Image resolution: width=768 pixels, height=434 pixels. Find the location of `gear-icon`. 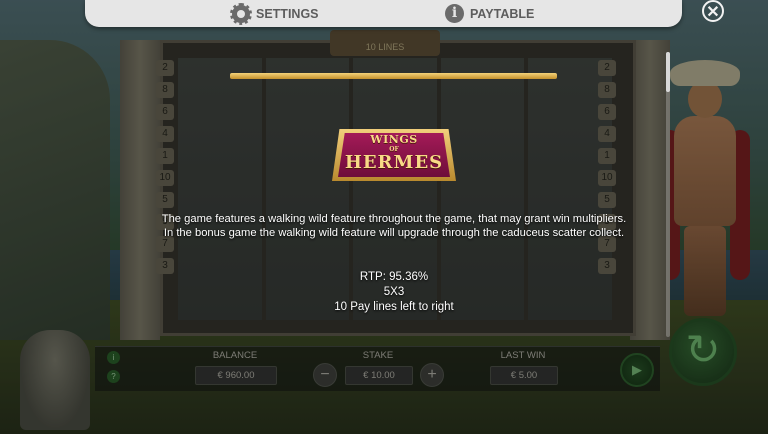

gear-icon is located at coordinates (241, 13).